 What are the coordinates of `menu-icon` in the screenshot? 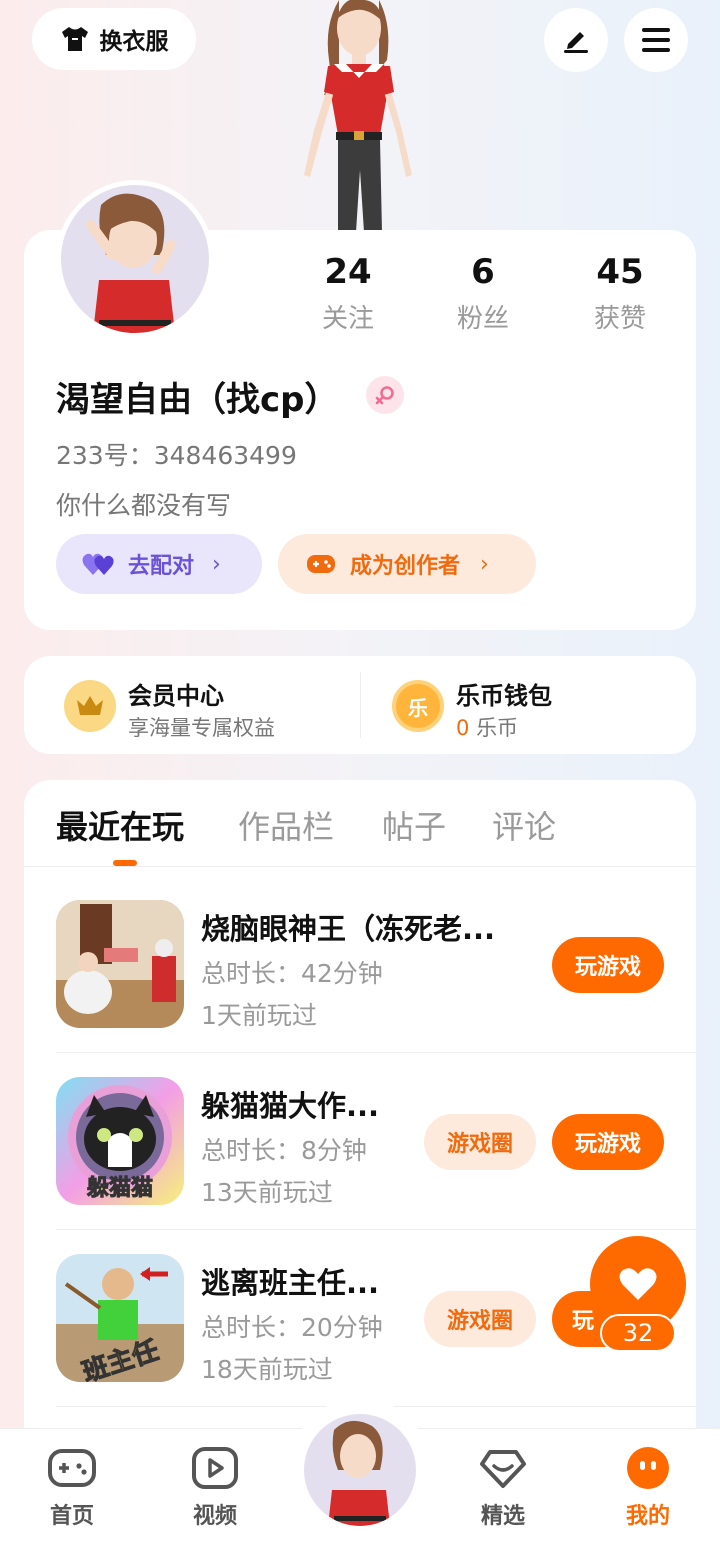 It's located at (656, 40).